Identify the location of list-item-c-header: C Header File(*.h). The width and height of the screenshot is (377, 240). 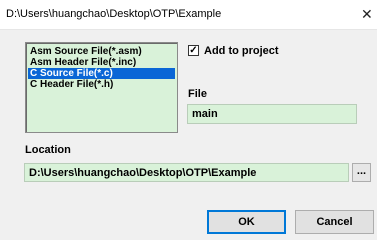
(101, 84).